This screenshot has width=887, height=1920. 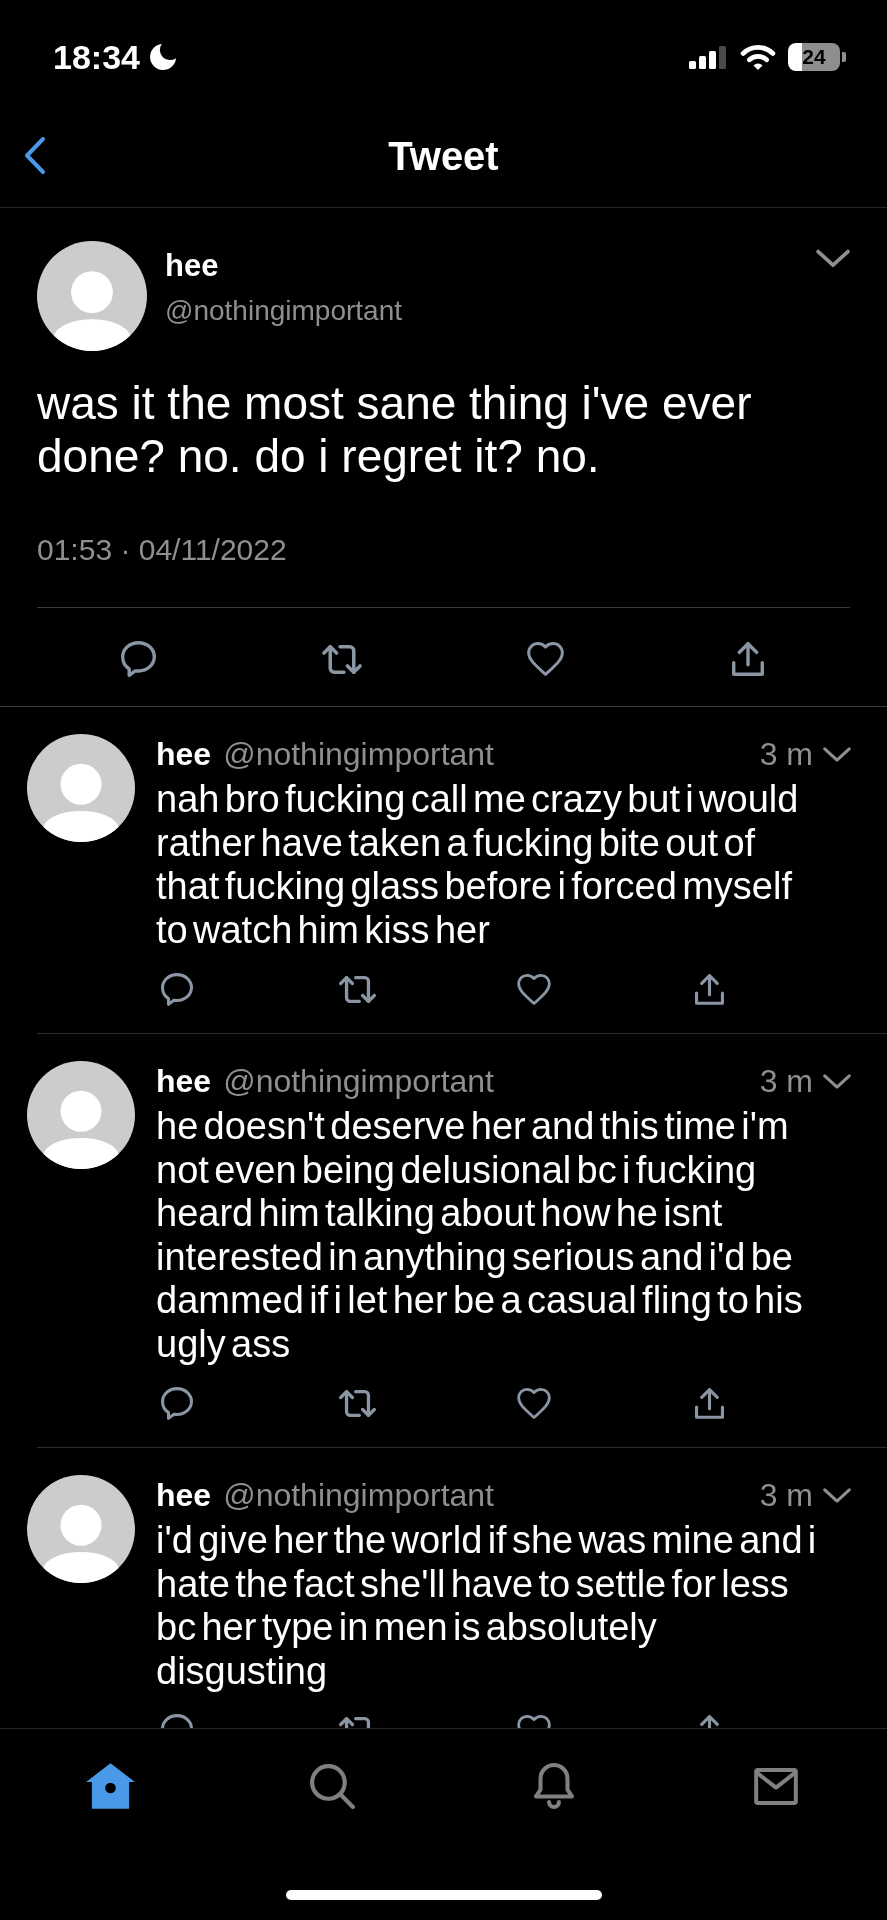 I want to click on page-title: Tweet, so click(x=443, y=156).